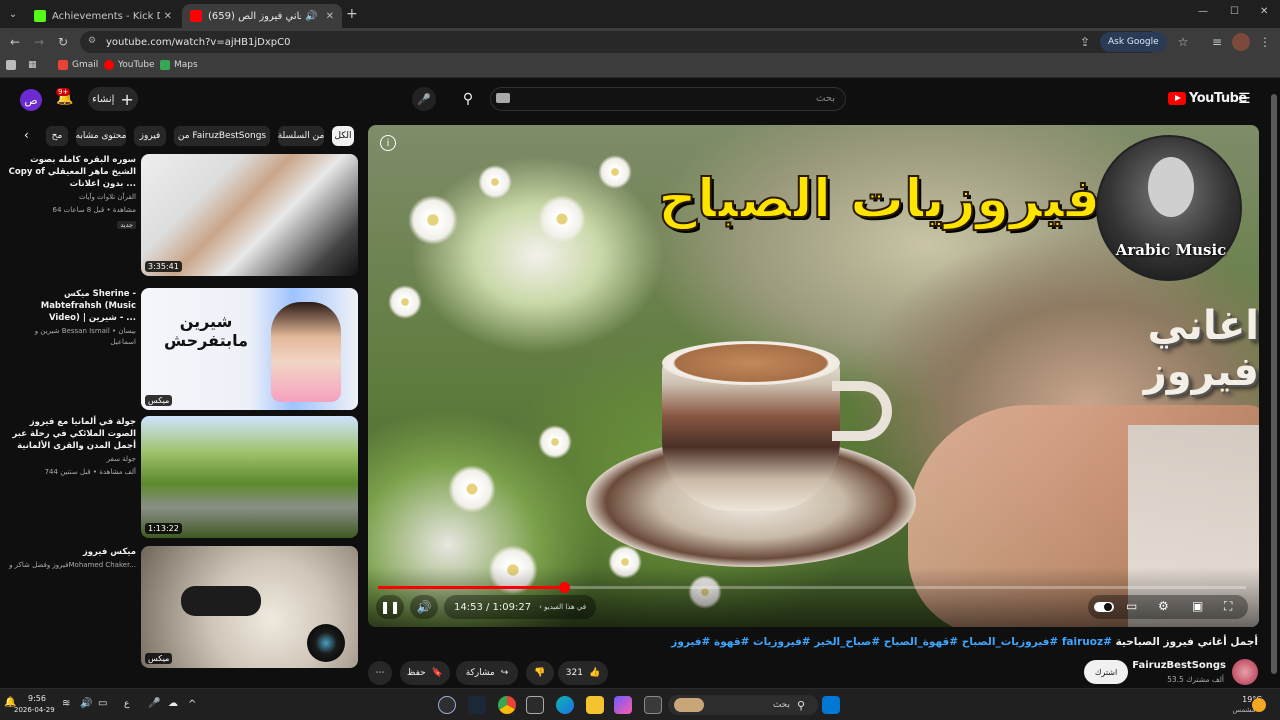  I want to click on rec-channel: شيرين و Bessan Ismail • بيسان اسماعيل, so click(72, 337).